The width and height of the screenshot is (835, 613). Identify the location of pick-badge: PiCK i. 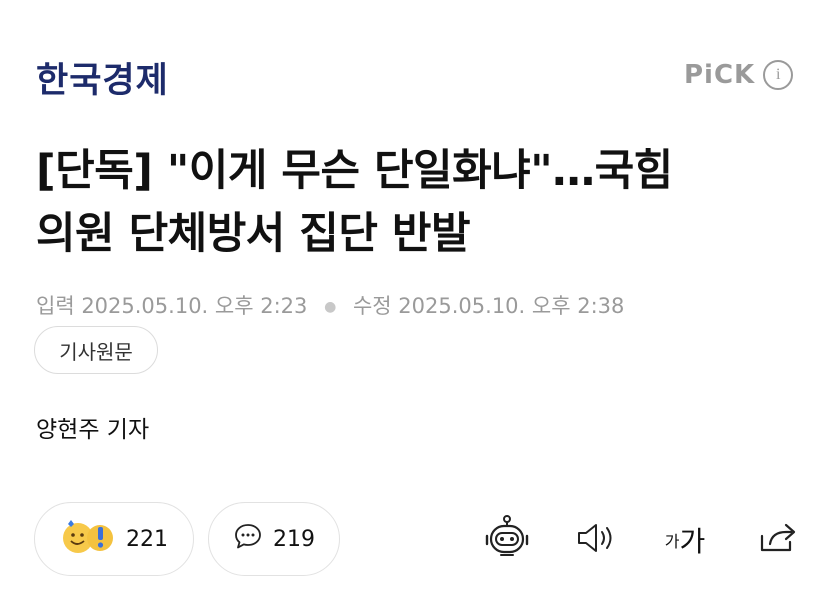
(739, 75).